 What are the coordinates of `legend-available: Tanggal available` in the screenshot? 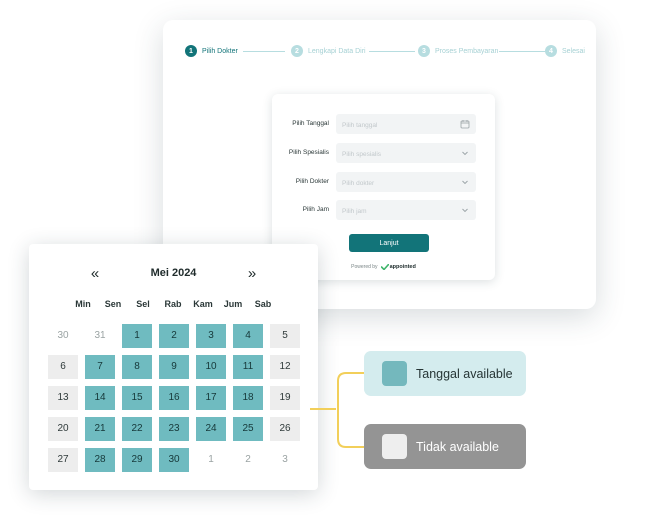 It's located at (445, 373).